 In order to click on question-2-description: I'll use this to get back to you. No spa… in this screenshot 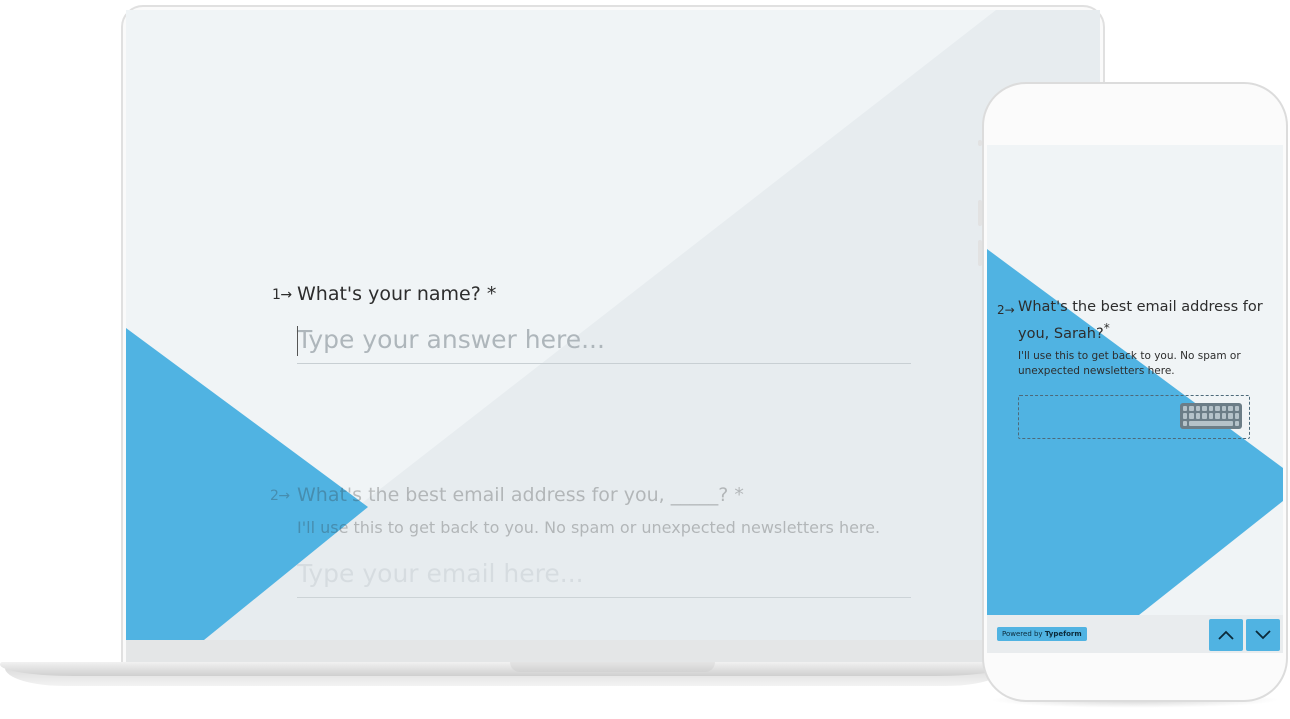, I will do `click(589, 527)`.